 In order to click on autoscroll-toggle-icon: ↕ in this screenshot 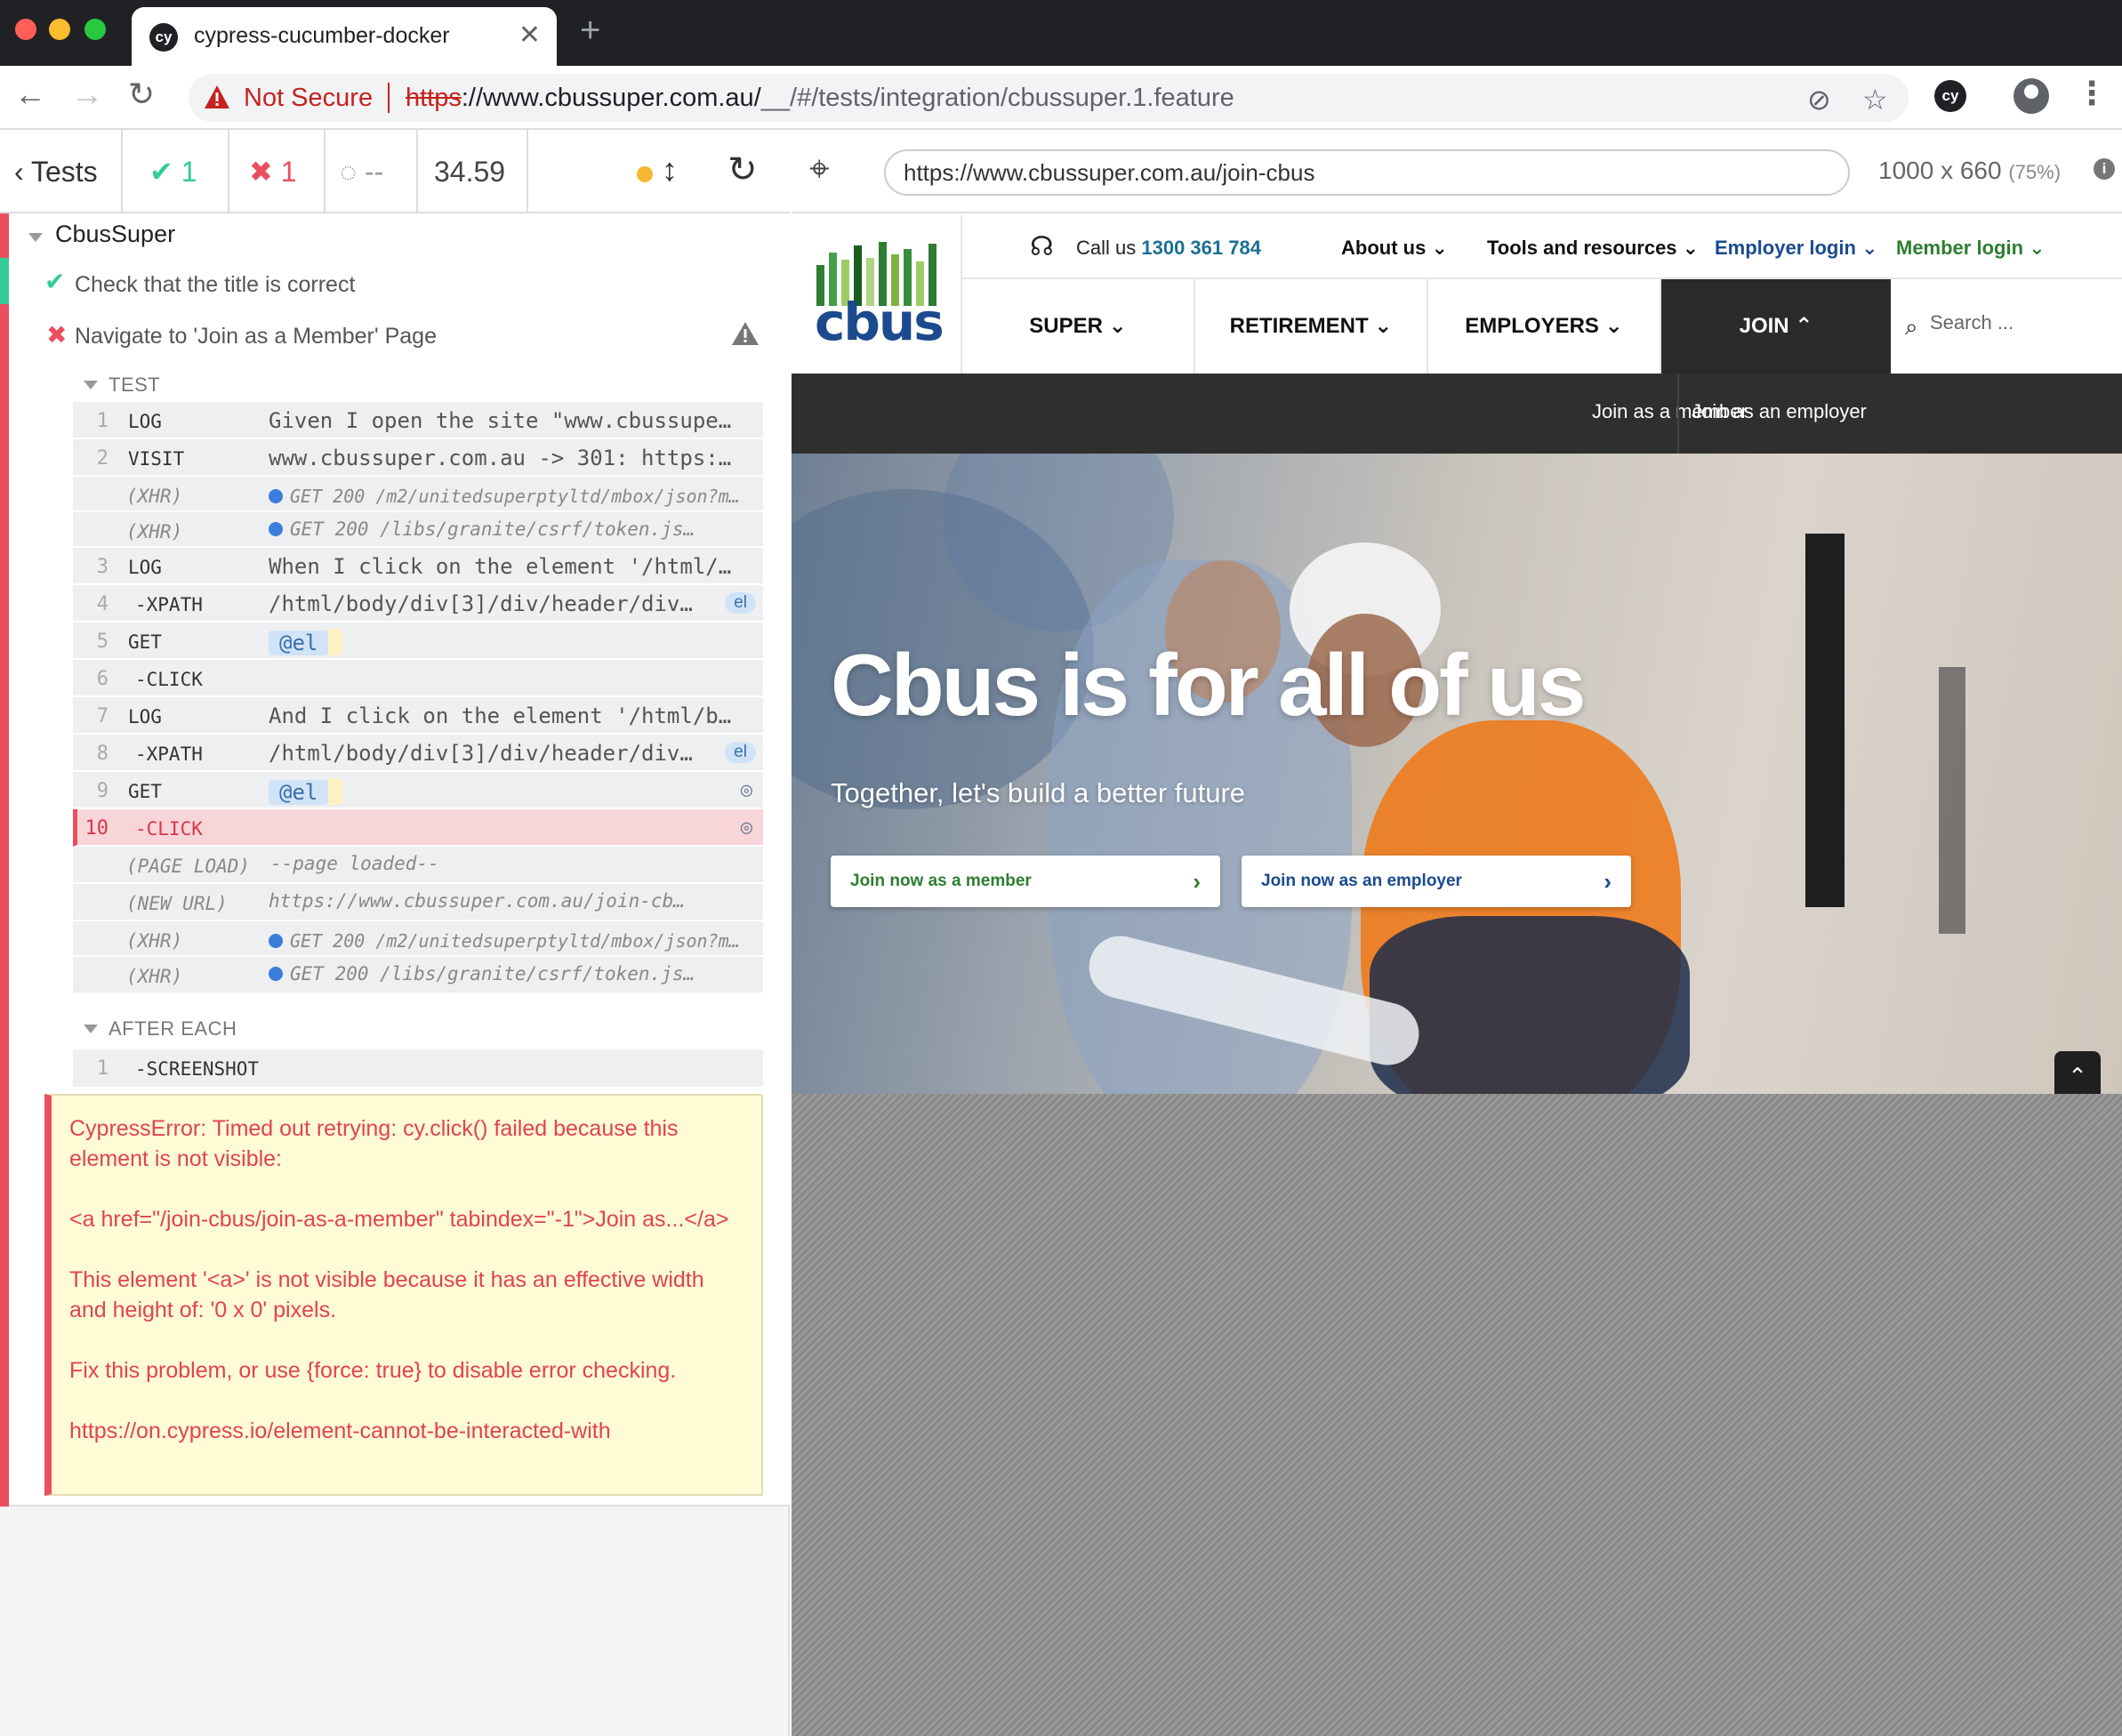, I will do `click(670, 170)`.